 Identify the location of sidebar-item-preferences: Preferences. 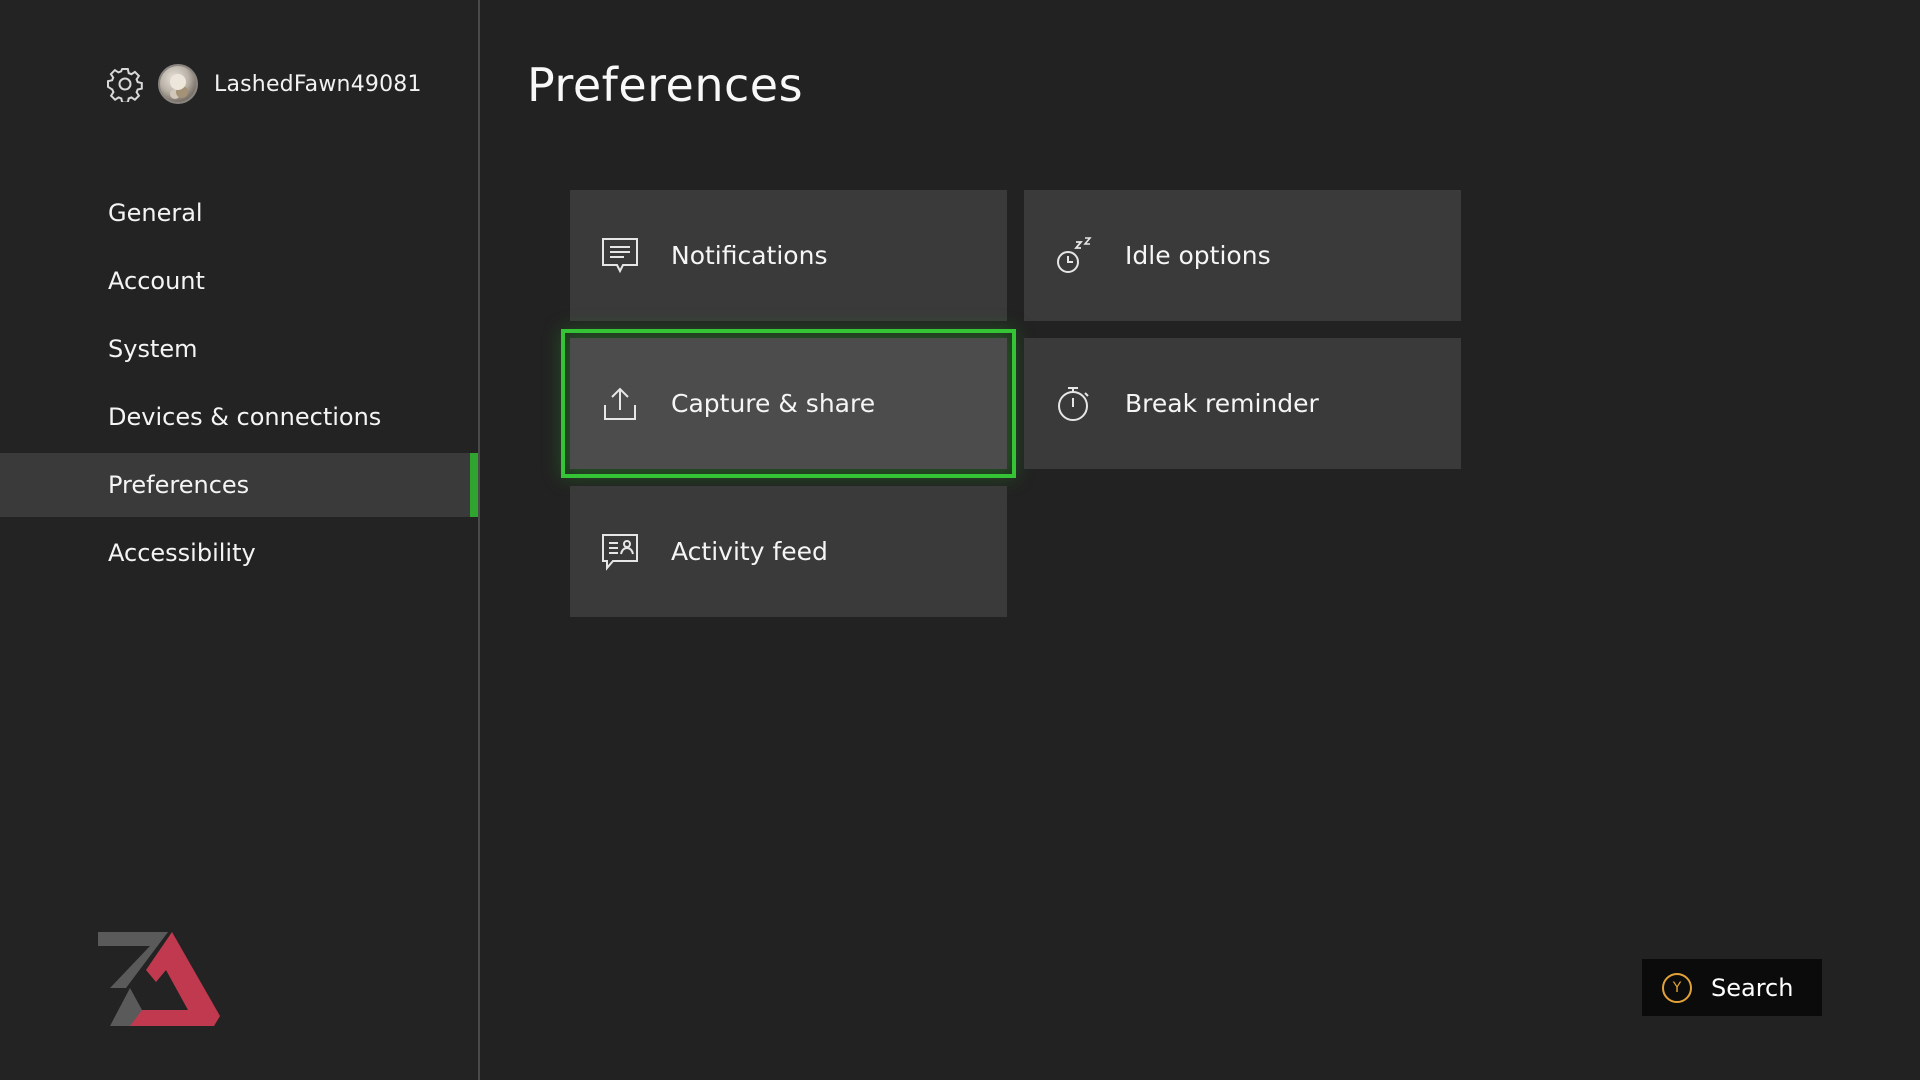
(239, 485).